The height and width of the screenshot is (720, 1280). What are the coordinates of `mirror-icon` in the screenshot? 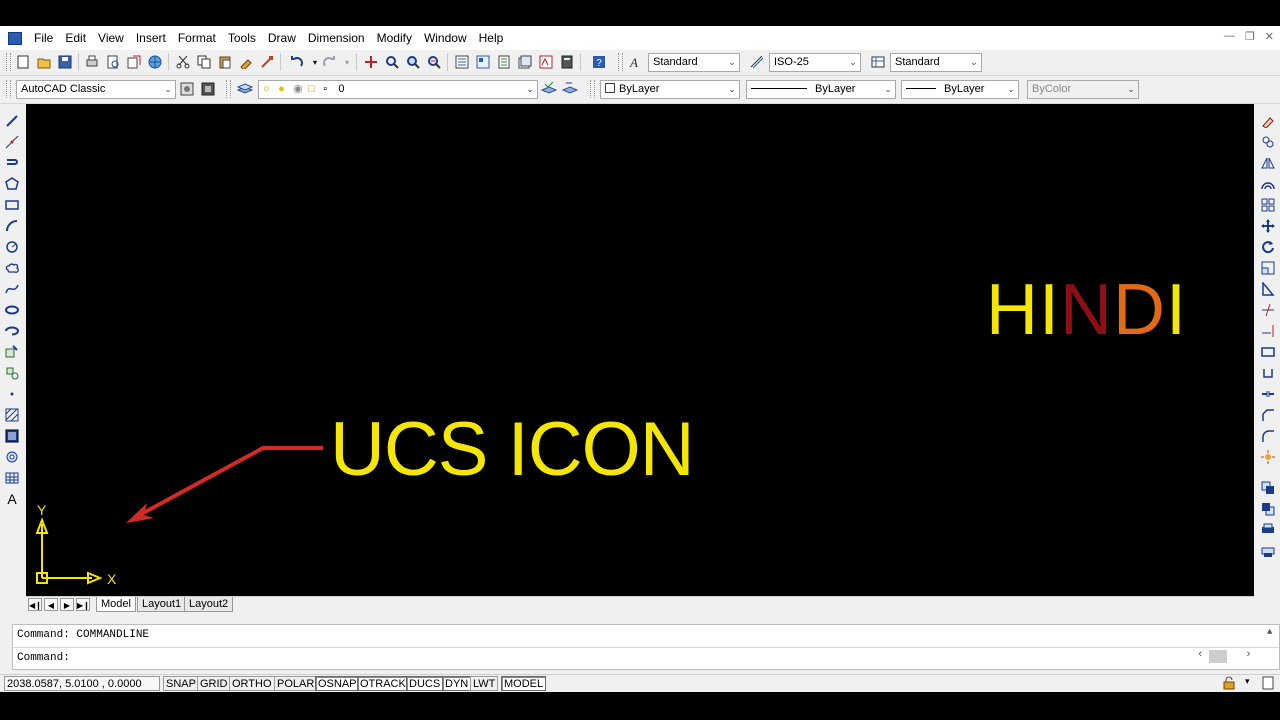 It's located at (1268, 163).